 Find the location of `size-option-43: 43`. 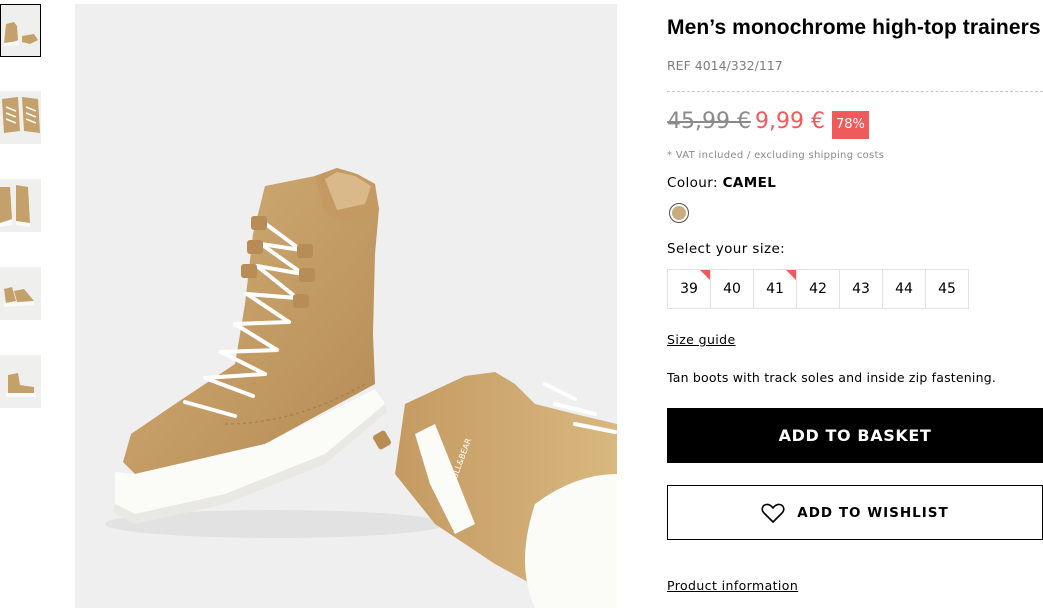

size-option-43: 43 is located at coordinates (861, 289).